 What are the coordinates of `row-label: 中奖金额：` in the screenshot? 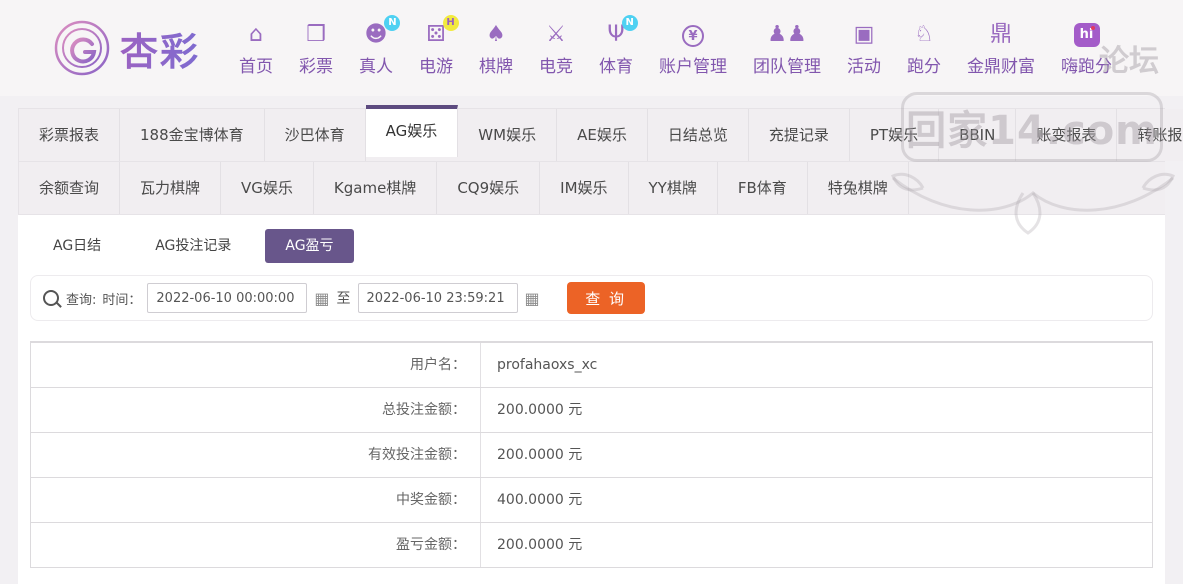 It's located at (256, 500).